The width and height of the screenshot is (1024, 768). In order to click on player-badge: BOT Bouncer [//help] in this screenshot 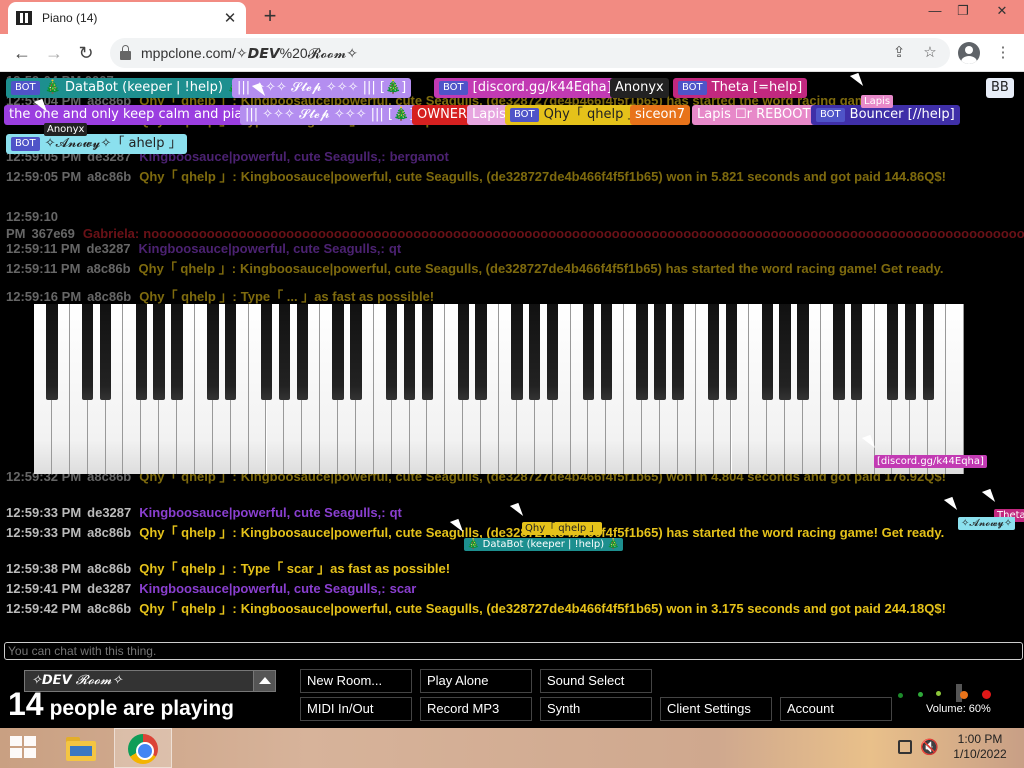, I will do `click(885, 115)`.